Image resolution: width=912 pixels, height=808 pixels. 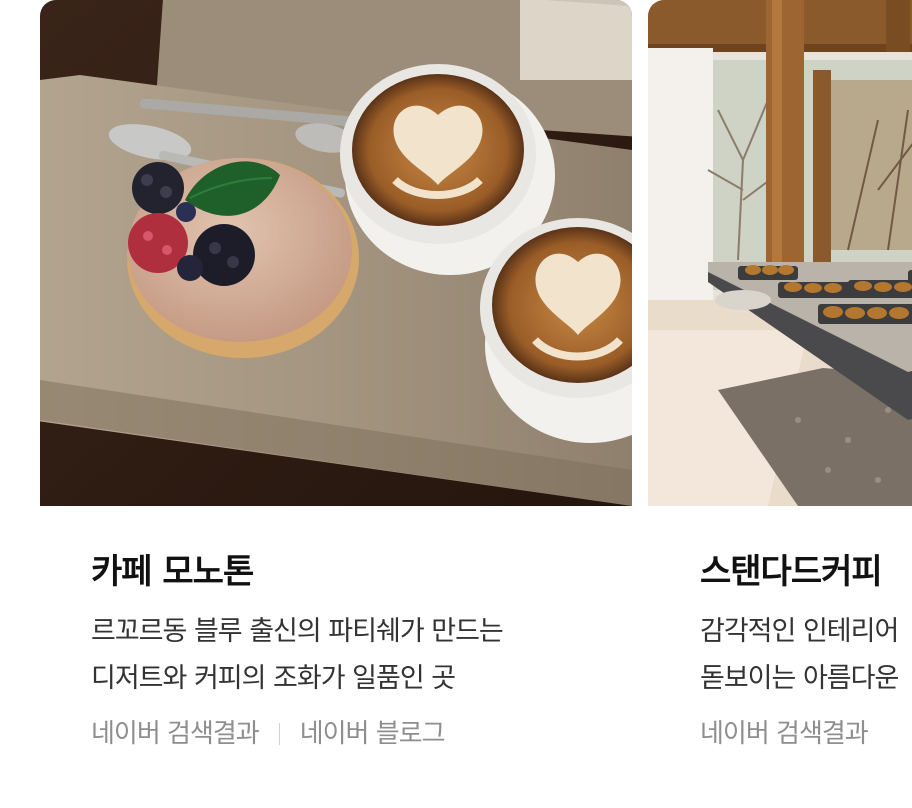 I want to click on cafe-title: 카페 모노톤, so click(x=351, y=572).